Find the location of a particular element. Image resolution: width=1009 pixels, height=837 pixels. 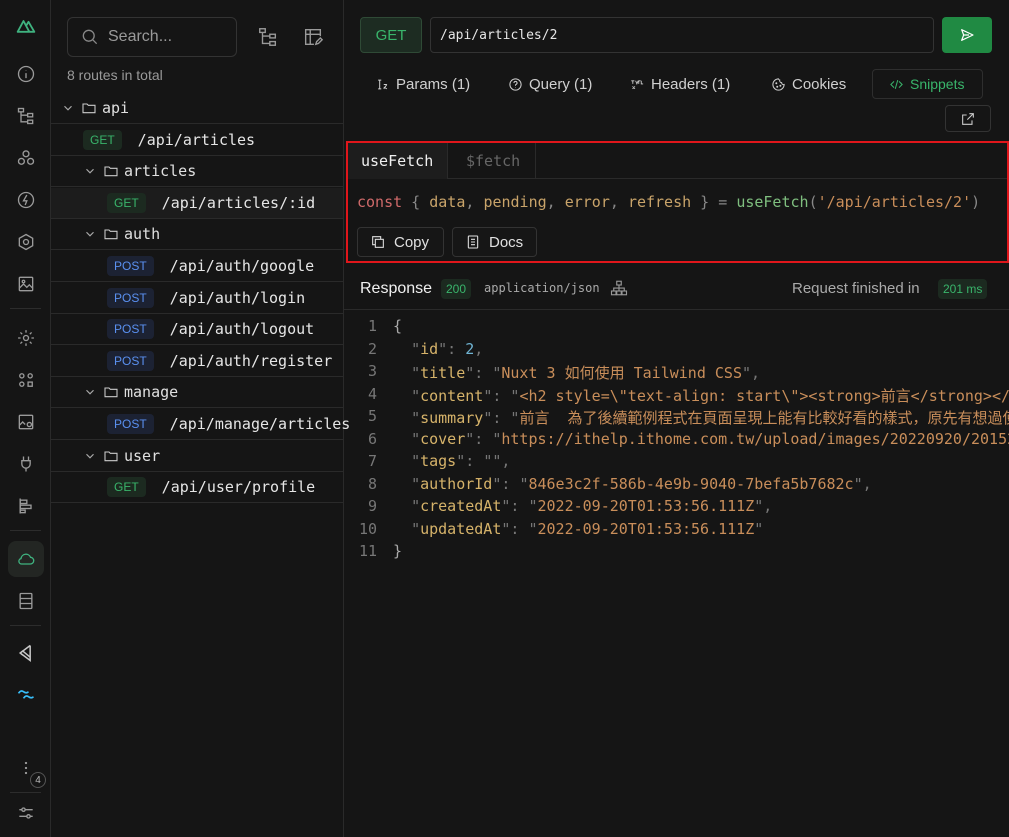

rail-divider is located at coordinates (25, 792).